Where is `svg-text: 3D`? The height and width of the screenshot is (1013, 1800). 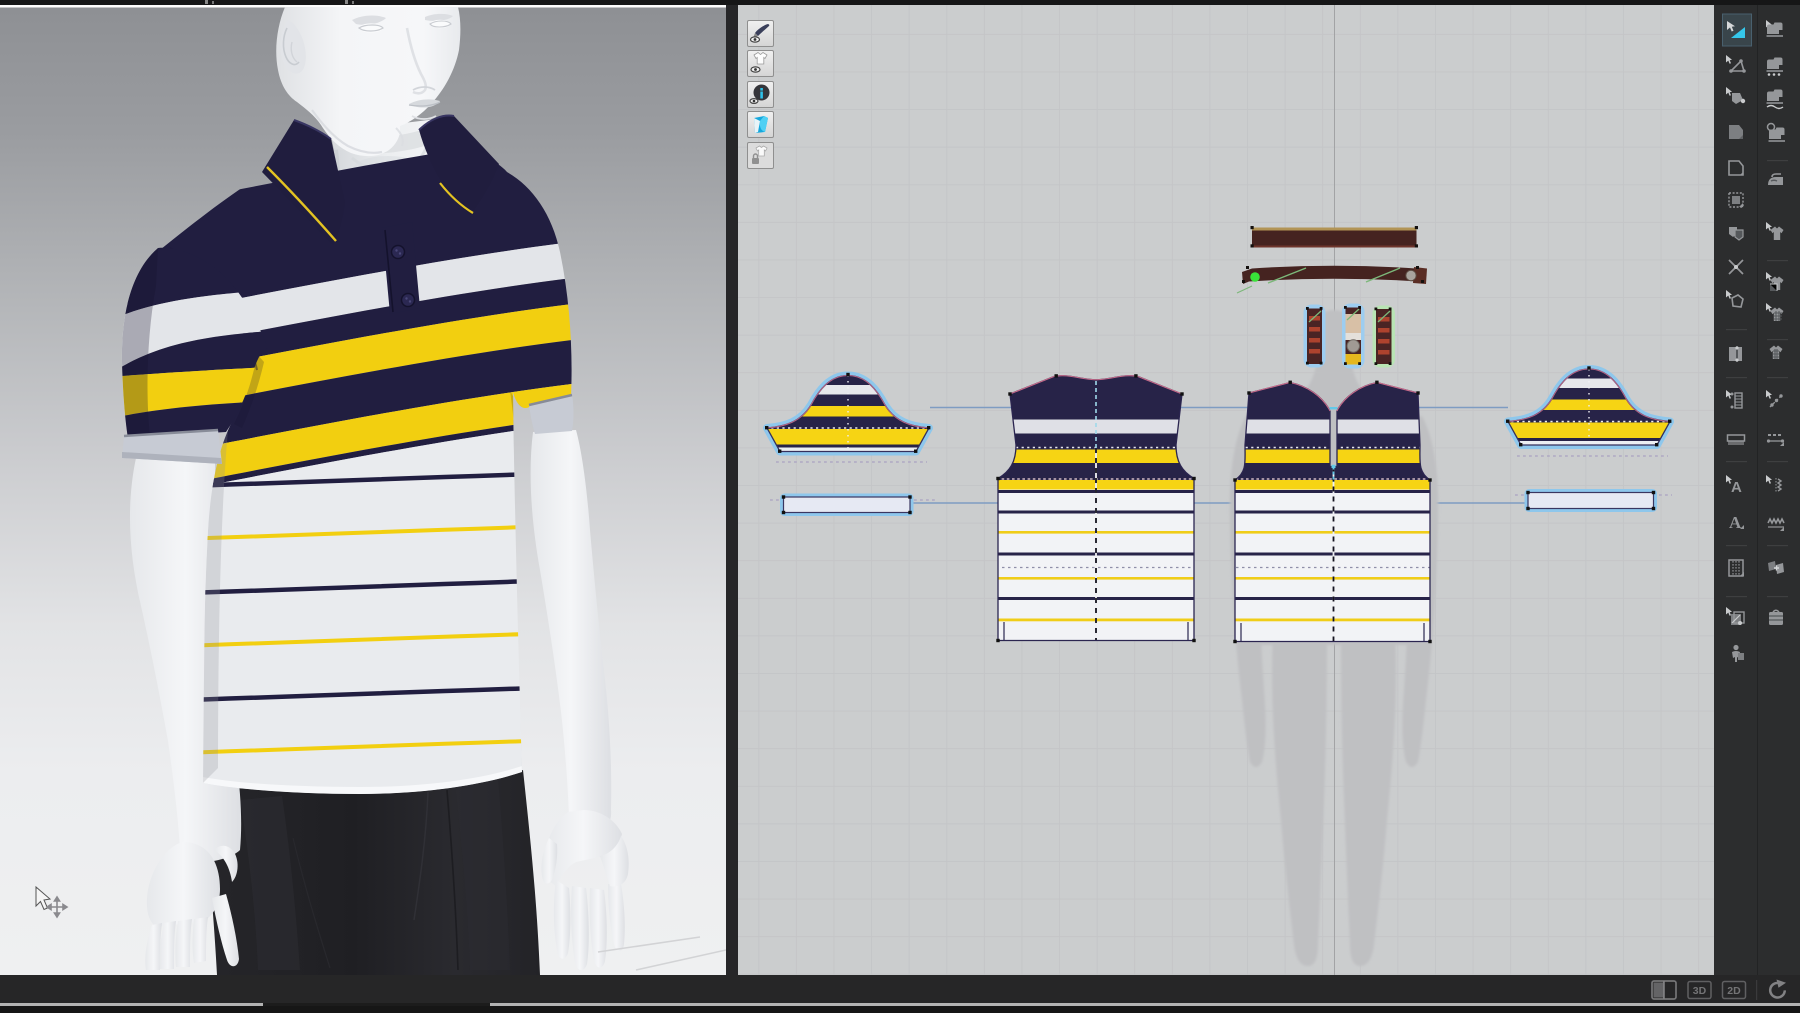
svg-text: 3D is located at coordinates (1700, 991).